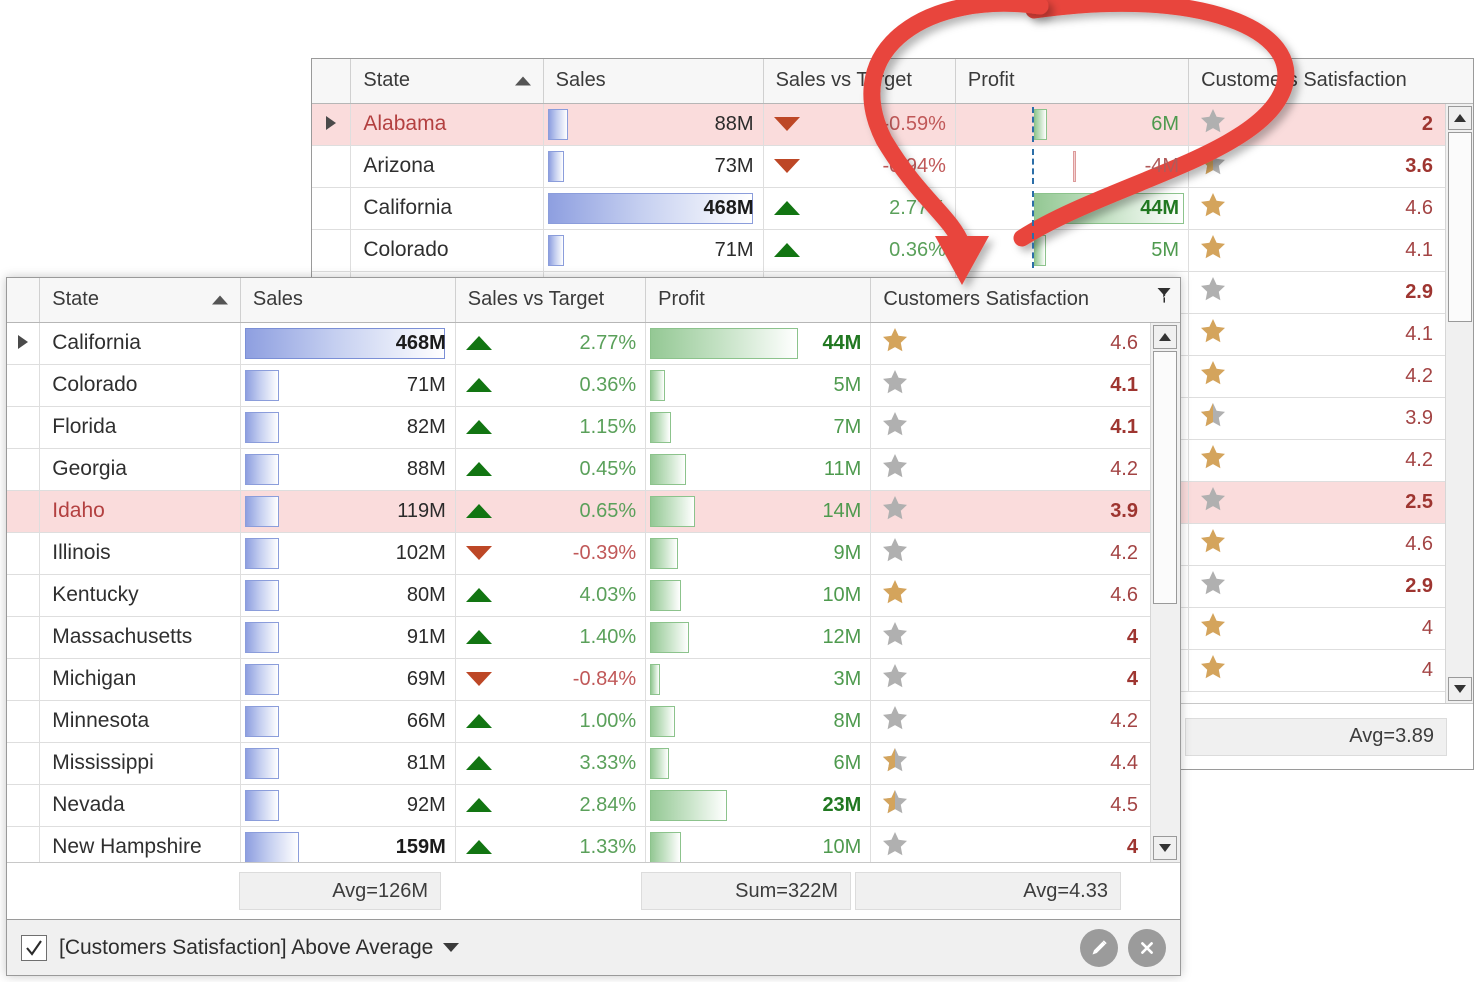  What do you see at coordinates (1330, 502) in the screenshot?
I see `cell-customers-satisfaction: 2.5` at bounding box center [1330, 502].